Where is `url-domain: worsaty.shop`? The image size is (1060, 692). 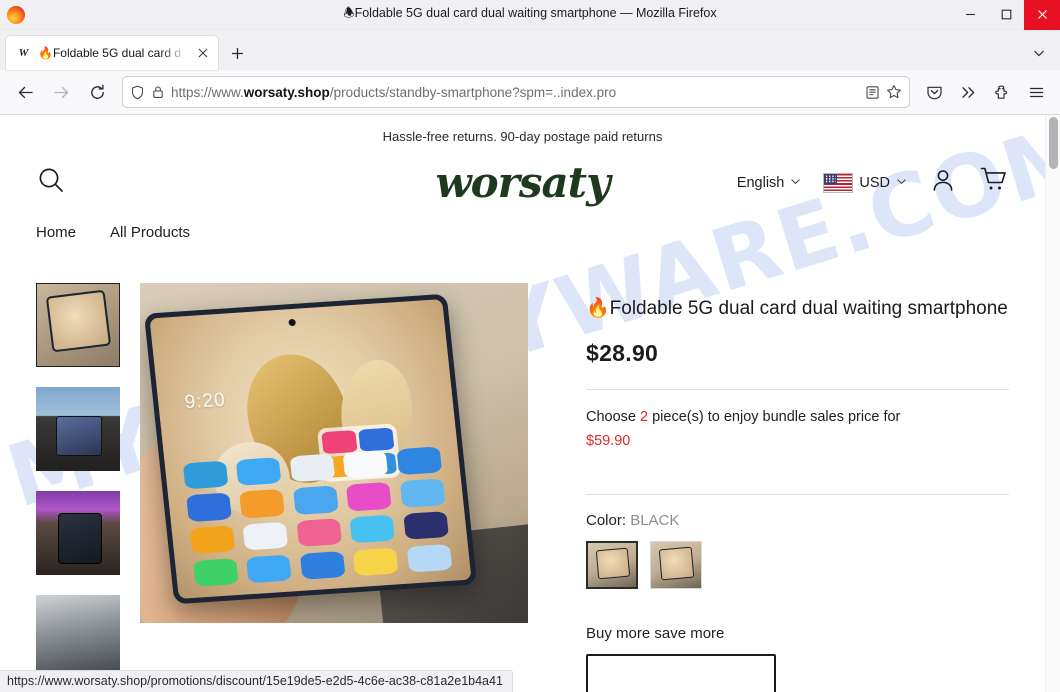
url-domain: worsaty.shop is located at coordinates (286, 92).